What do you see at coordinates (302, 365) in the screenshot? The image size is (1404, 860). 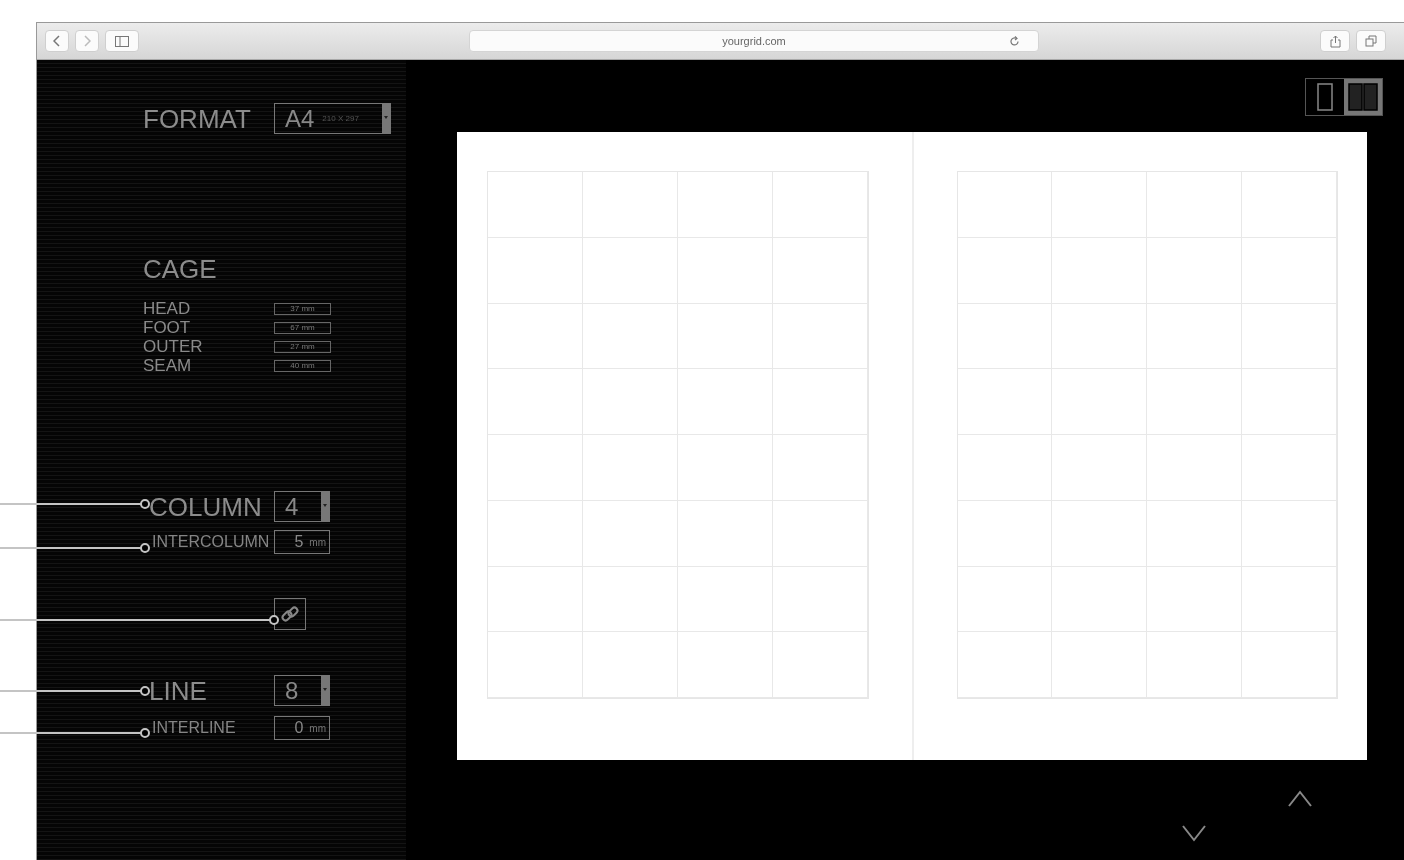 I see `input-field: 40 mm` at bounding box center [302, 365].